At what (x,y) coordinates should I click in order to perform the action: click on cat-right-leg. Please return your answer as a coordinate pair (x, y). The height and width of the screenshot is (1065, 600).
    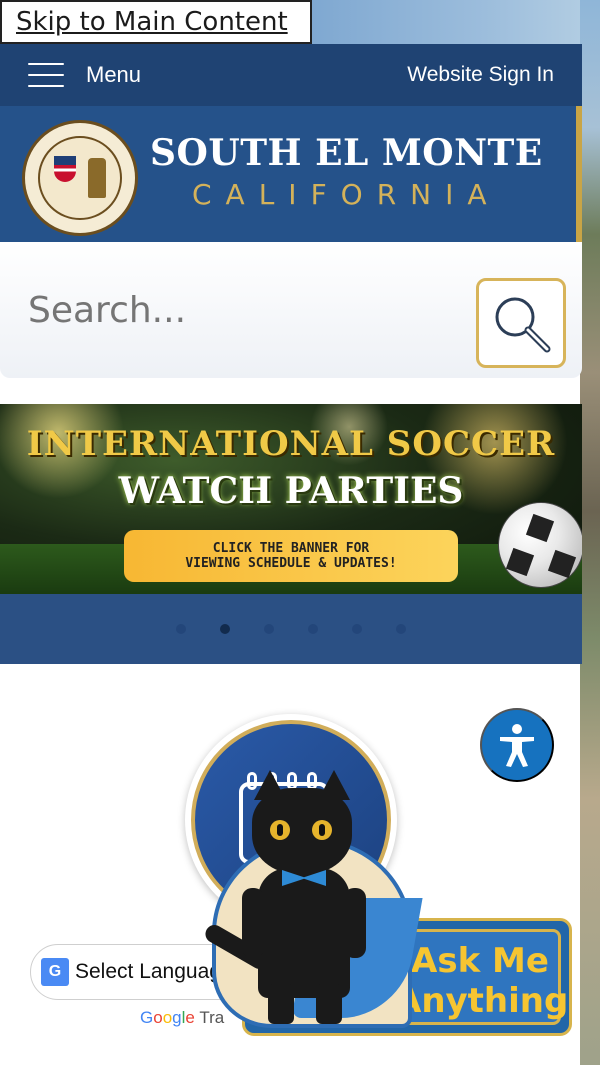
    Looking at the image, I should click on (329, 1004).